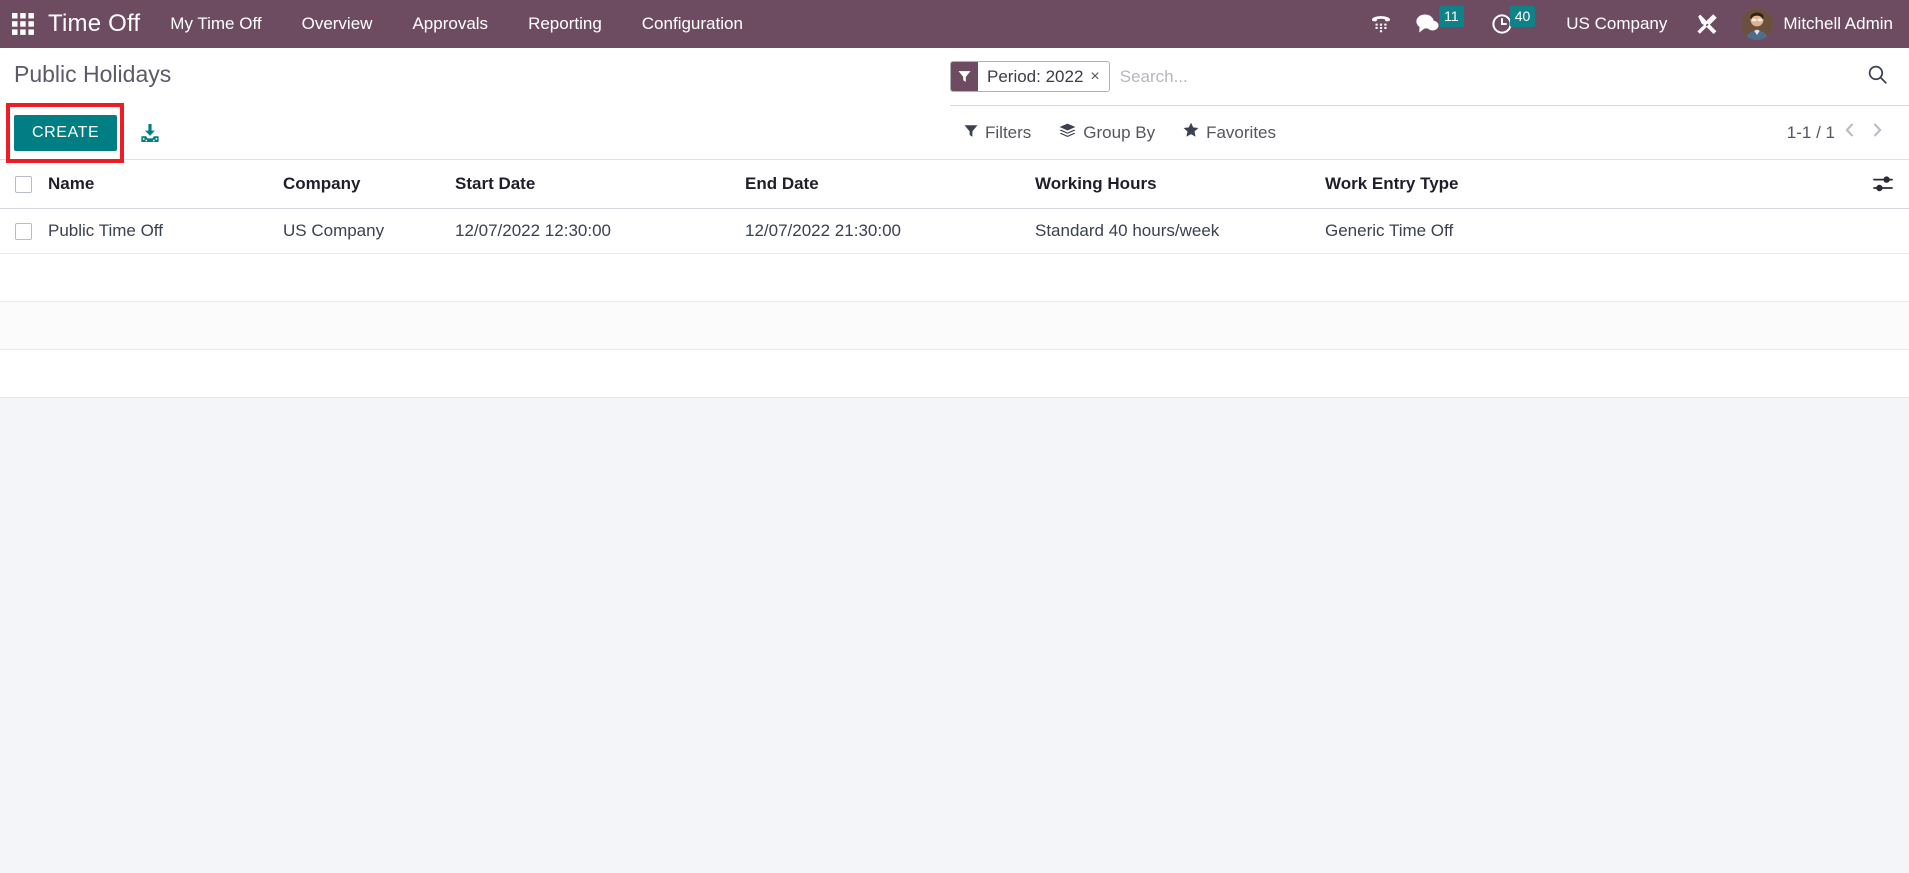 The width and height of the screenshot is (1909, 873). I want to click on activities-button: 40, so click(1515, 24).